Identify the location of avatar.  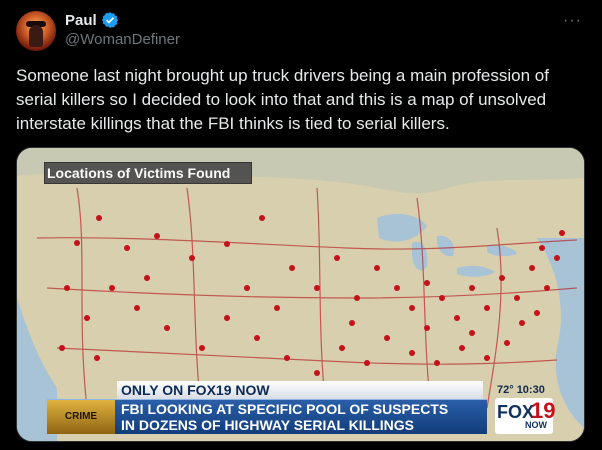
(36, 31).